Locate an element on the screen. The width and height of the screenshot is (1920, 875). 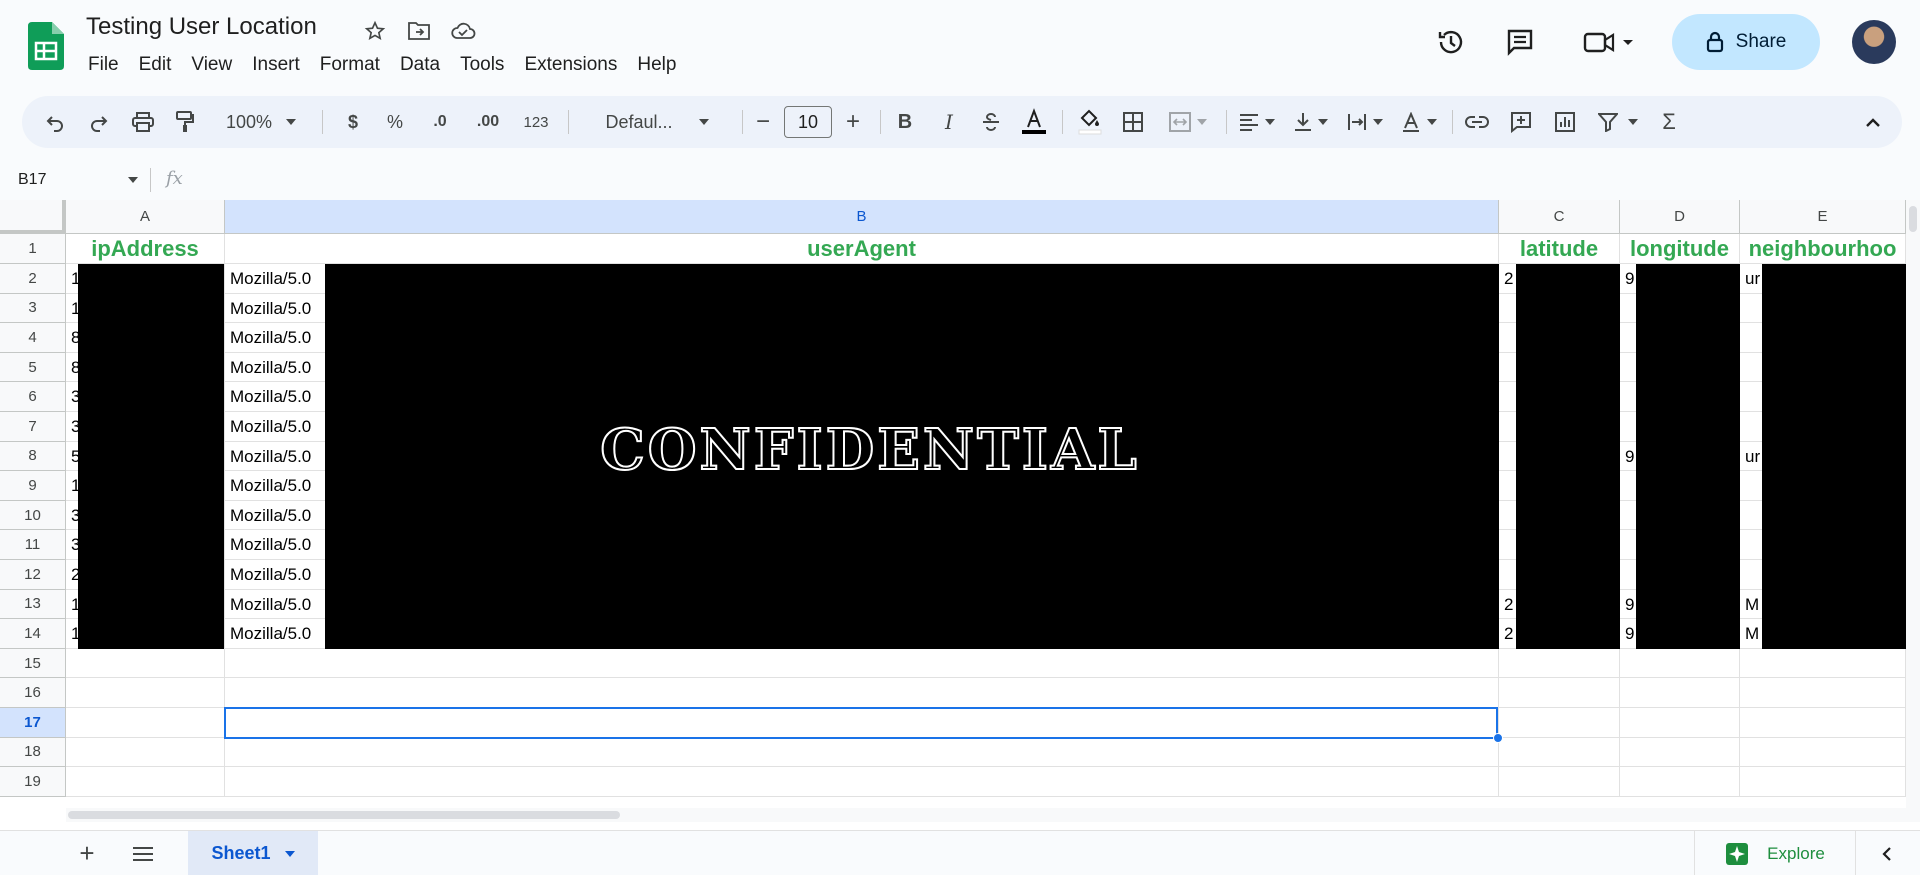
horizontal-scrollbar is located at coordinates (993, 815).